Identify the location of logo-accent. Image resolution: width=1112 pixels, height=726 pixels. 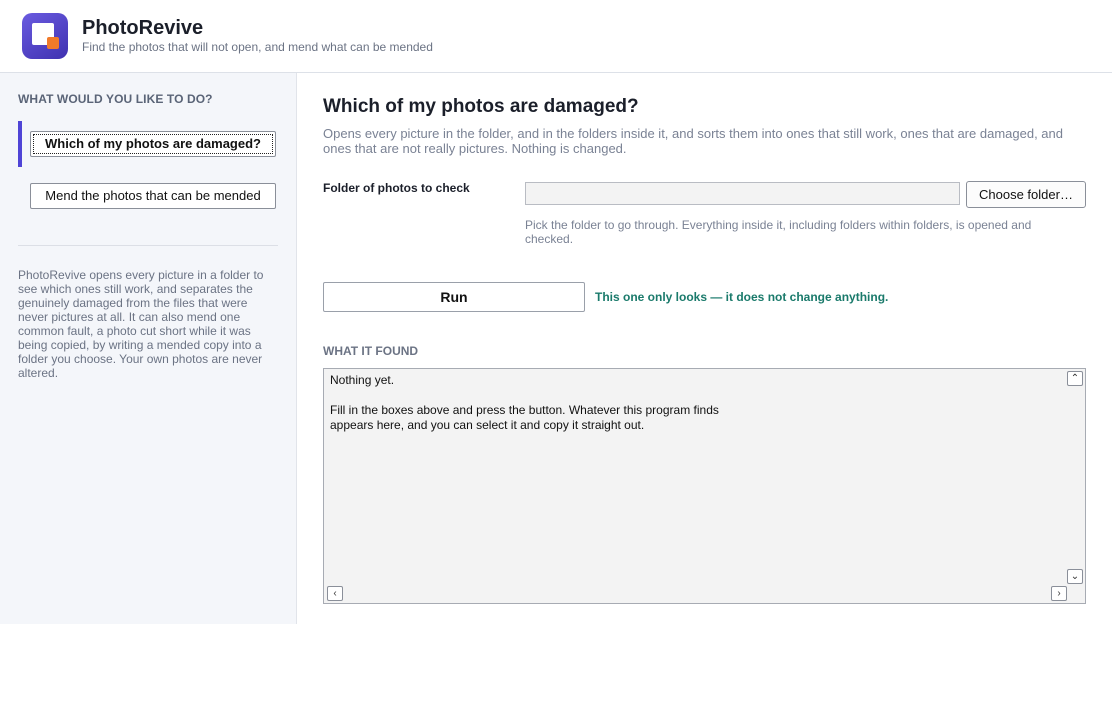
(53, 43).